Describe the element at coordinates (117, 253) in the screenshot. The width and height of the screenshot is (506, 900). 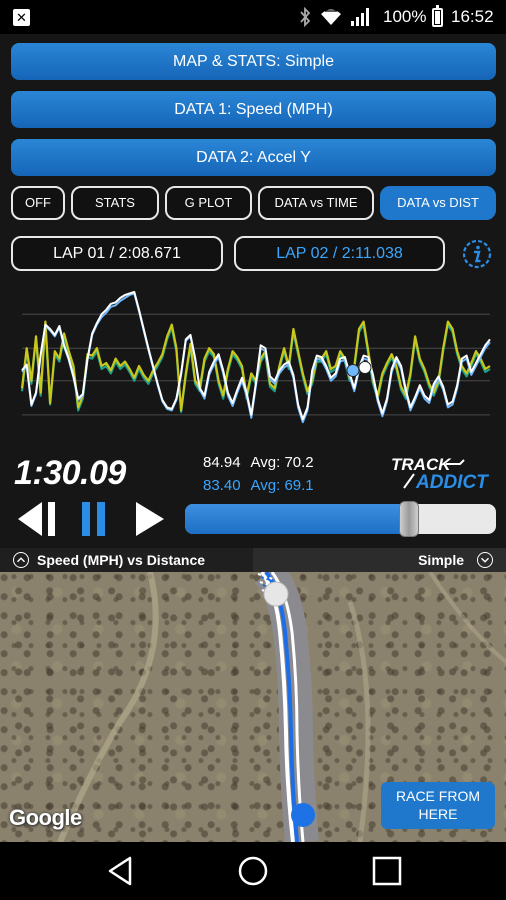
I see `lap1-selector: LAP 01 / 2:08.671` at that location.